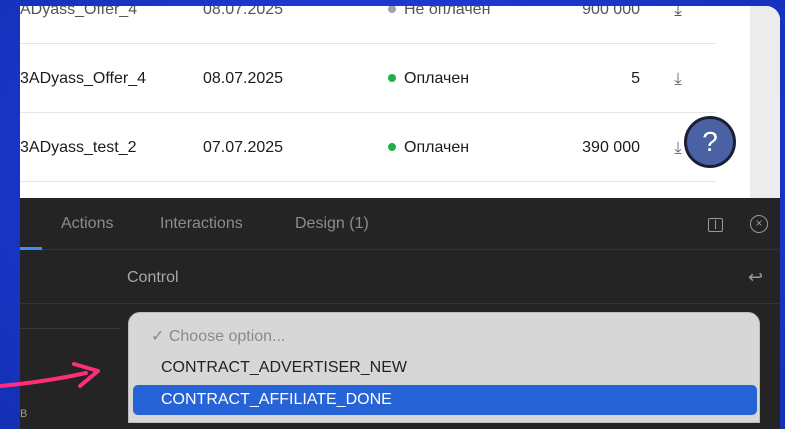 Image resolution: width=785 pixels, height=429 pixels. Describe the element at coordinates (635, 78) in the screenshot. I see `amount: 5` at that location.